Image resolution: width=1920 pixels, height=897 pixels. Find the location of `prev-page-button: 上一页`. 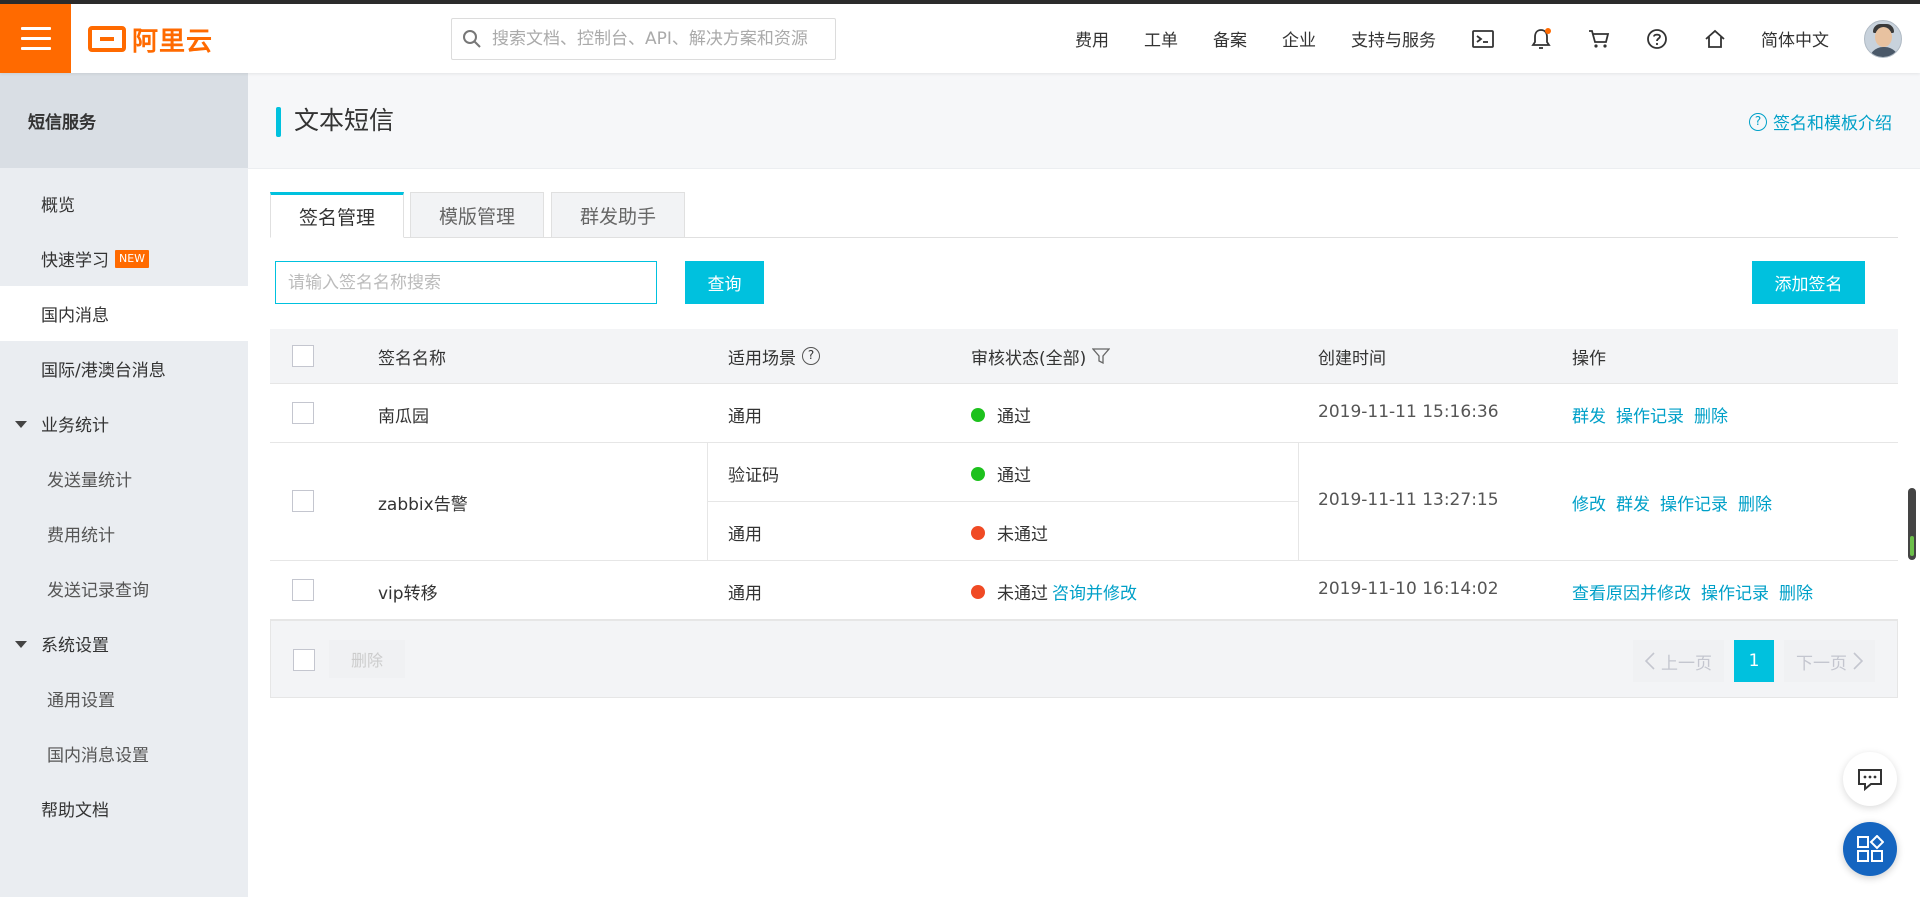

prev-page-button: 上一页 is located at coordinates (1678, 661).